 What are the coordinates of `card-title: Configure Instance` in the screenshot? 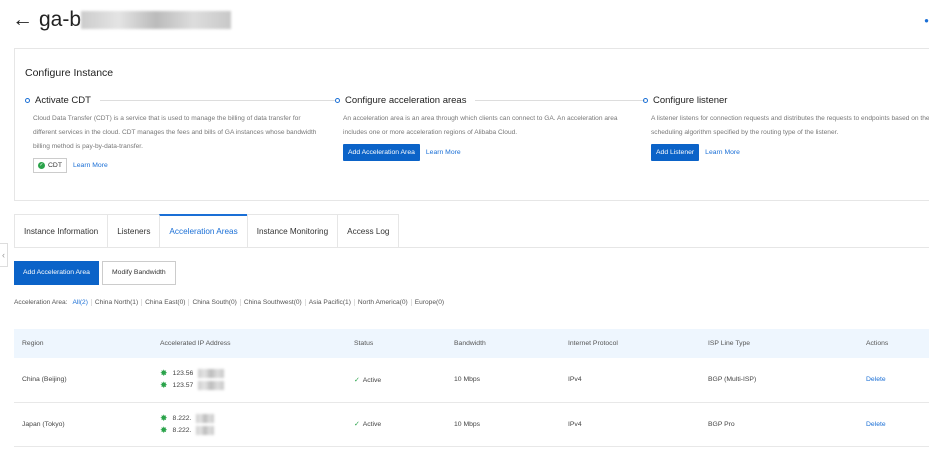 It's located at (69, 73).